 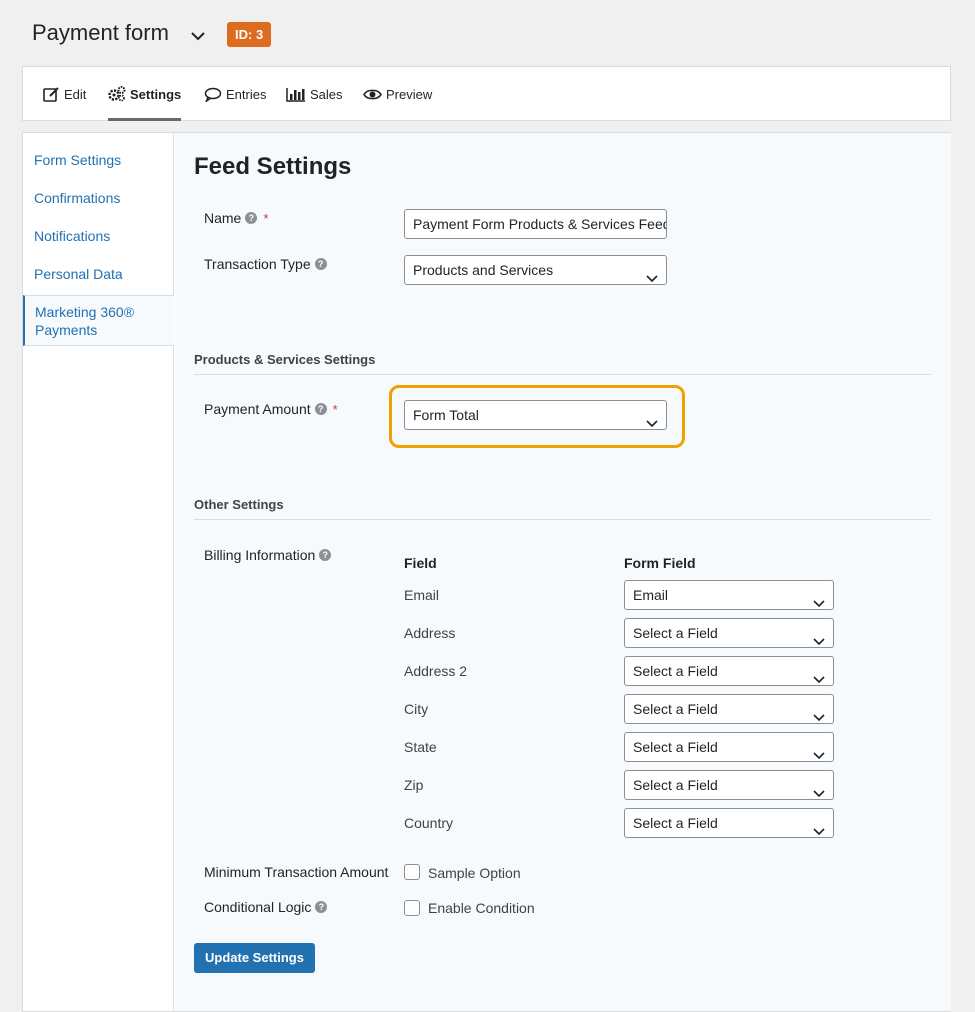 I want to click on min-transaction-amount-label: Minimum Transaction Amount, so click(x=296, y=872).